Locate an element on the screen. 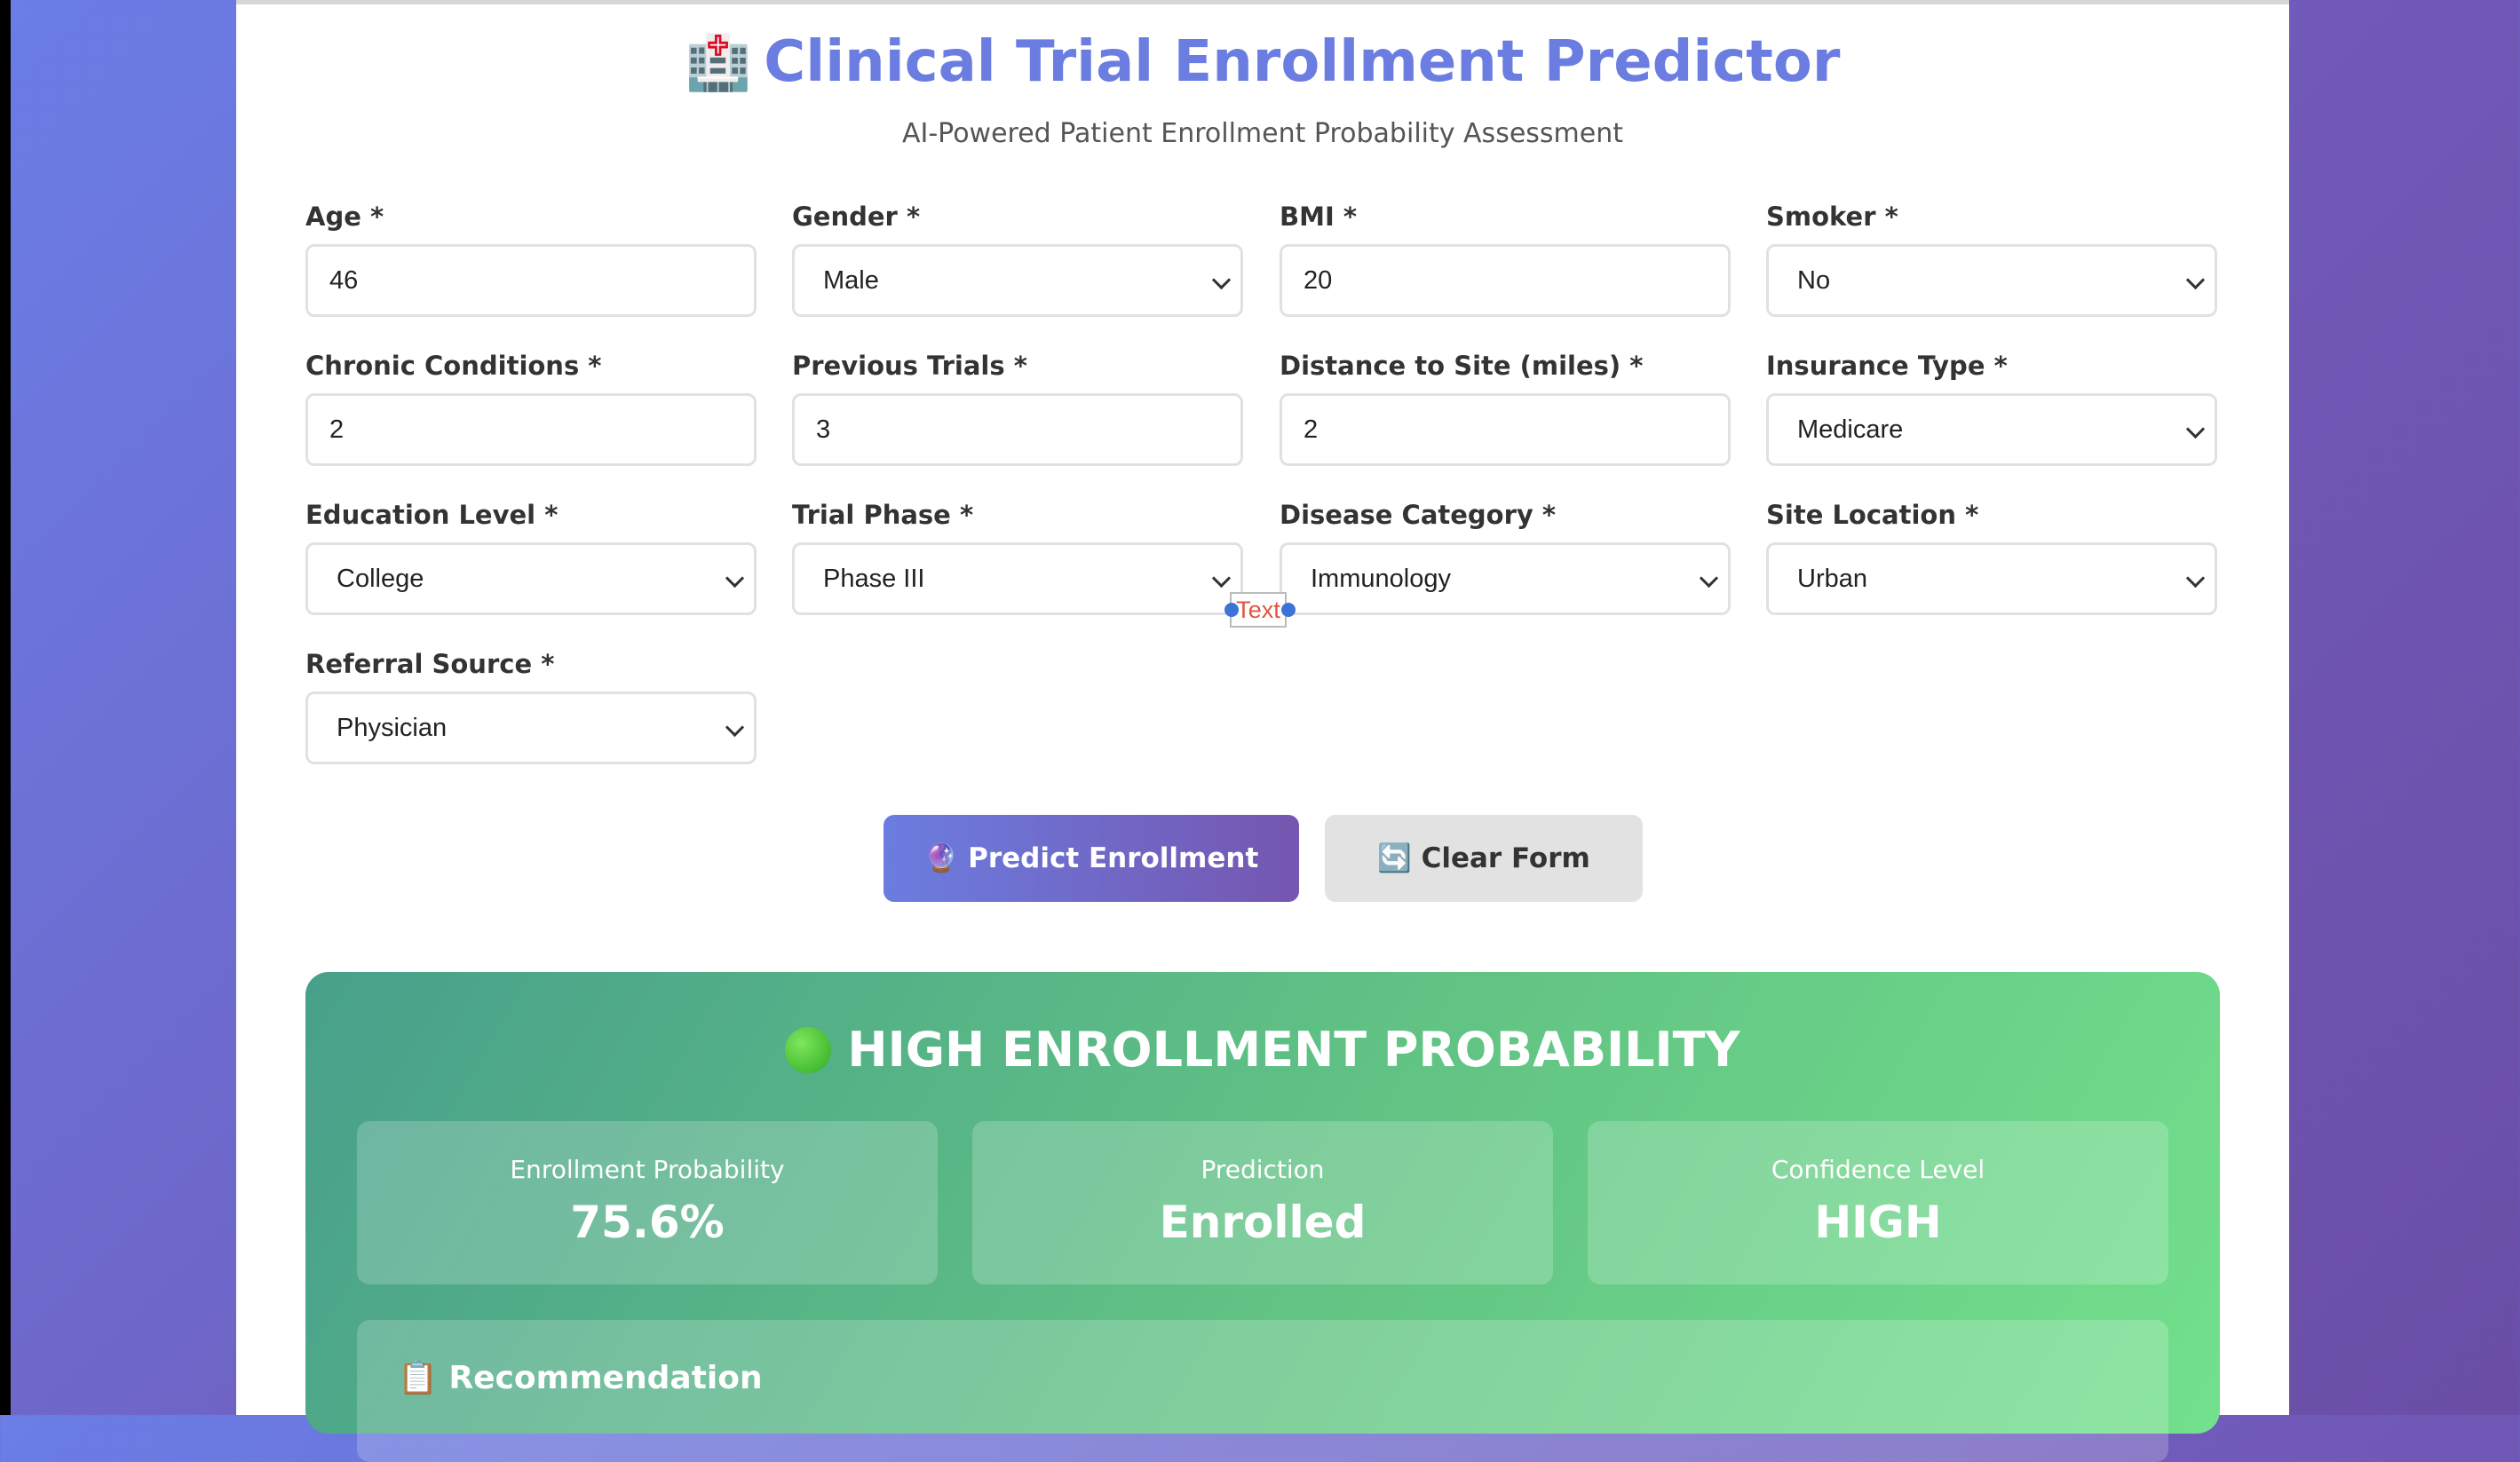 Image resolution: width=2520 pixels, height=1462 pixels. referral-source-label: Referral Source * is located at coordinates (430, 664).